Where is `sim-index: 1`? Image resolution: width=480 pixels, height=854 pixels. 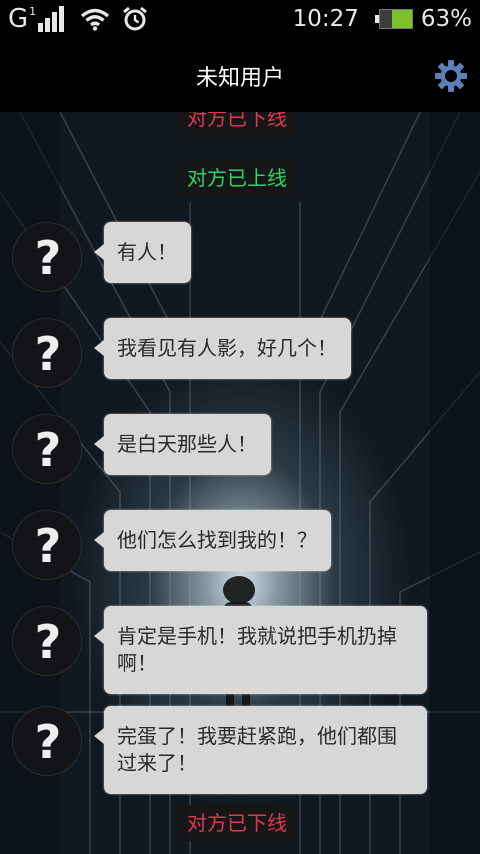 sim-index: 1 is located at coordinates (33, 11).